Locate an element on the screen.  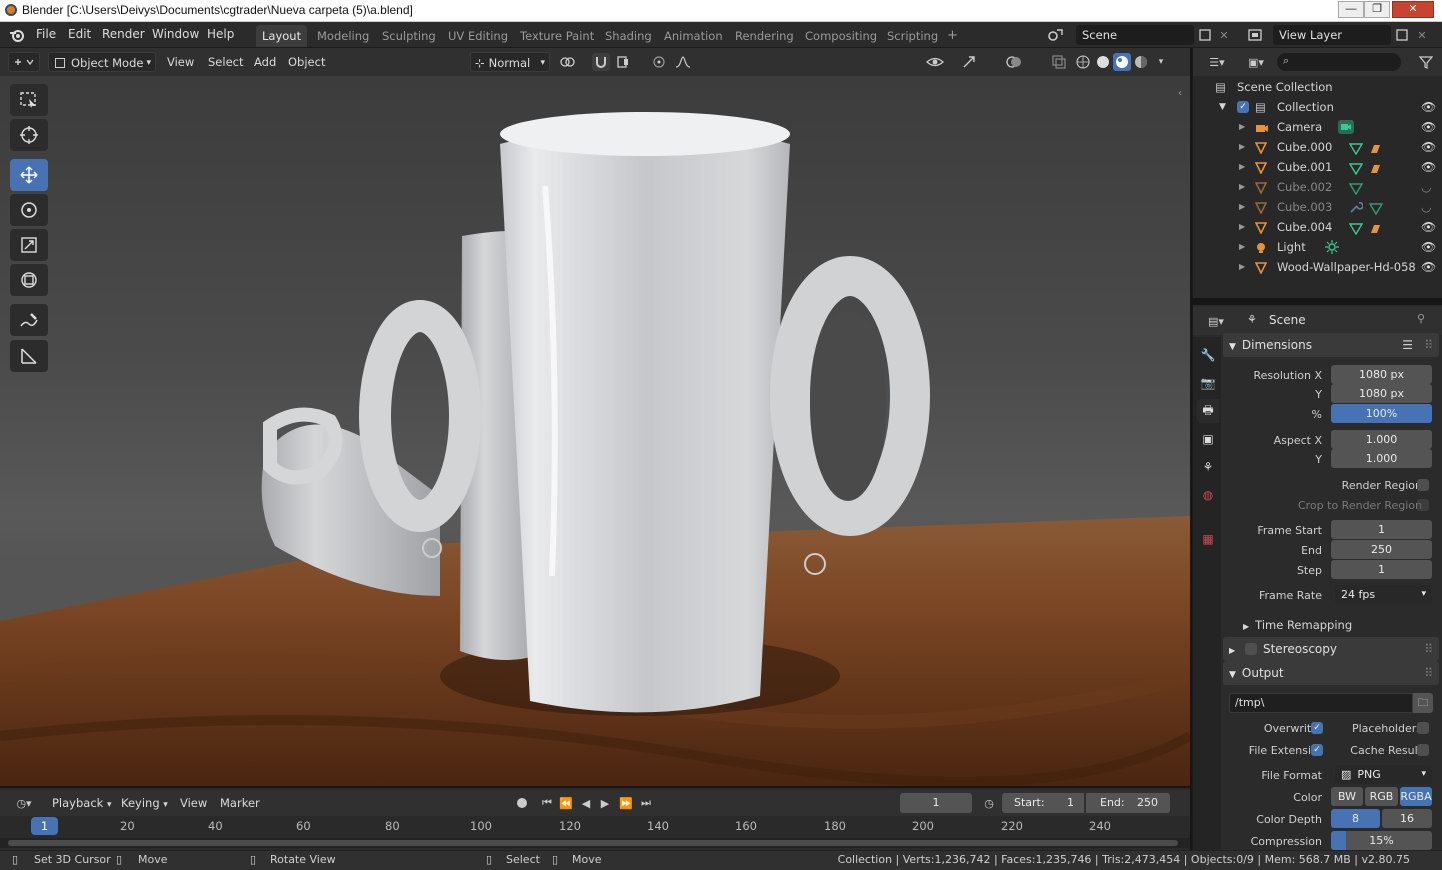
file-extensions-checkbox: ✓ is located at coordinates (1317, 750).